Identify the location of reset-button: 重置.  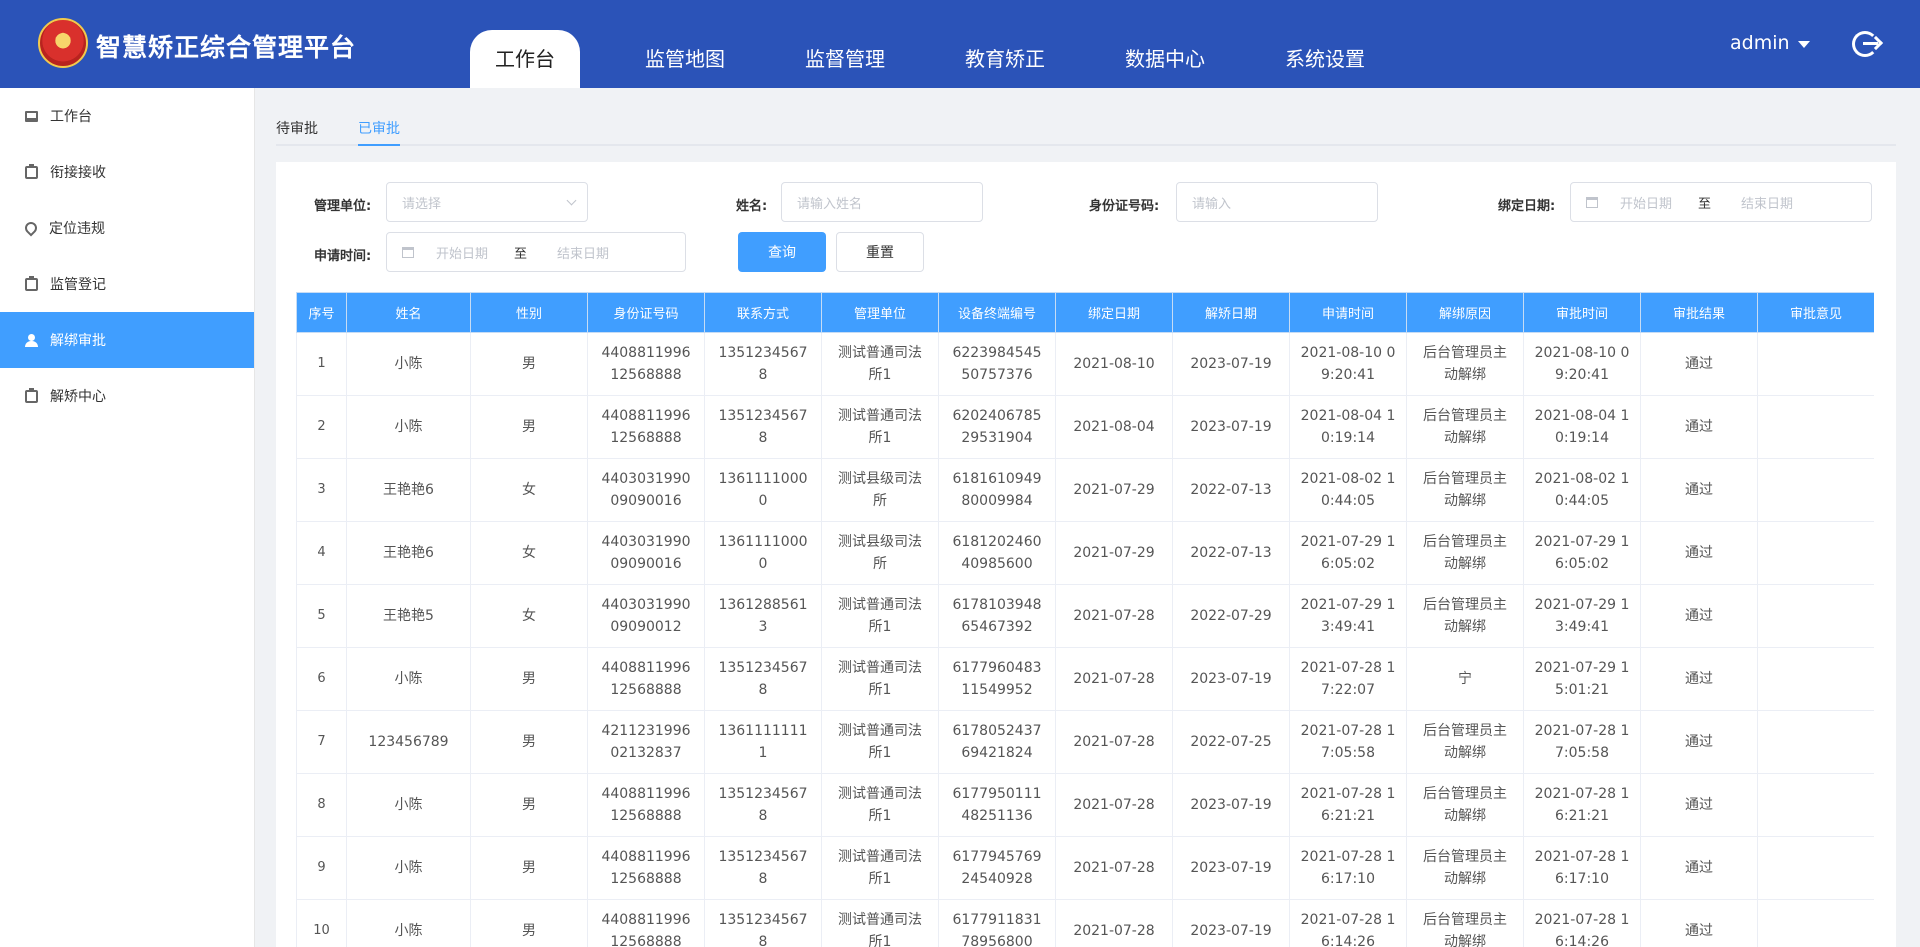
(880, 252).